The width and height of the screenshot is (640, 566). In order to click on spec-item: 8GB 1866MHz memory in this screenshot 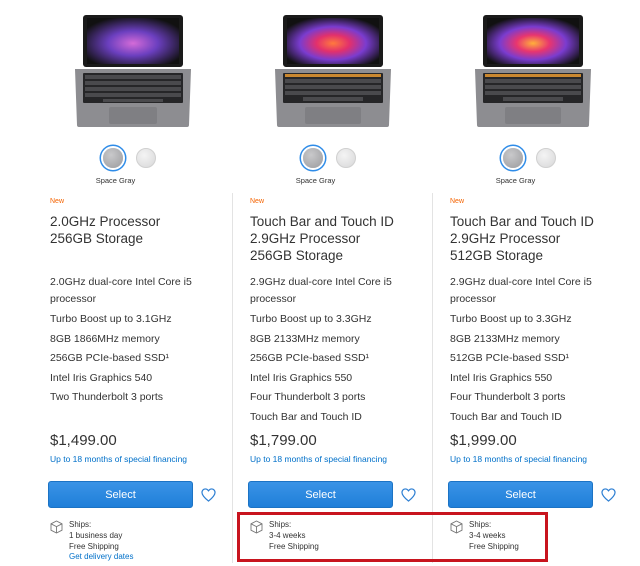, I will do `click(105, 338)`.